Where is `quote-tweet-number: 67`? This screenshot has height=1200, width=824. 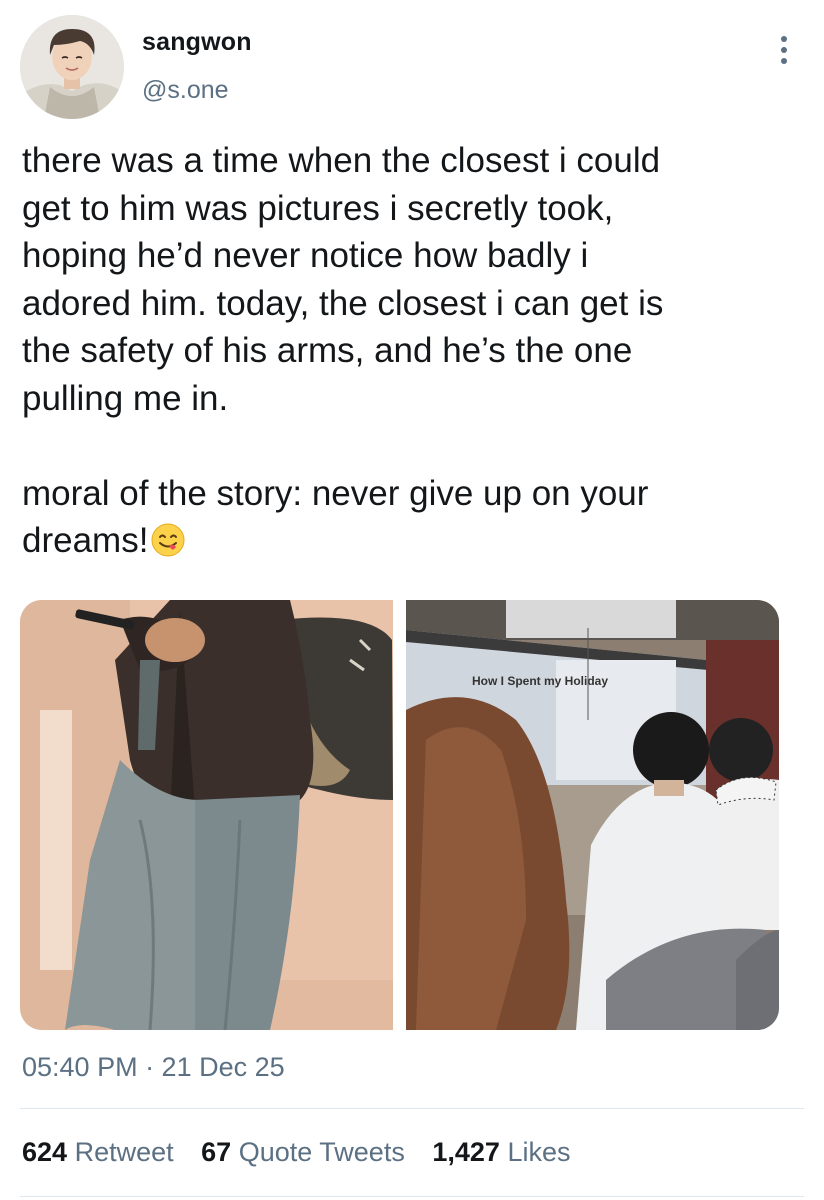 quote-tweet-number: 67 is located at coordinates (216, 1152).